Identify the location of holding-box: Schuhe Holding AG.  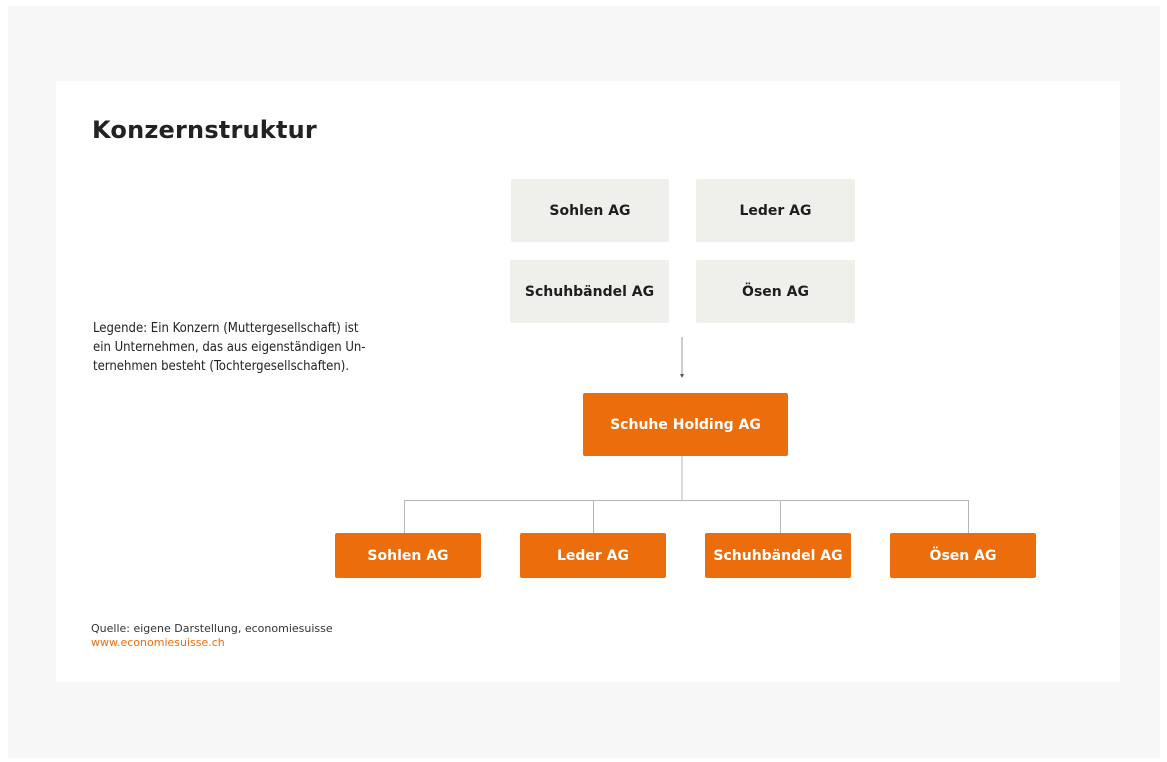
(685, 424).